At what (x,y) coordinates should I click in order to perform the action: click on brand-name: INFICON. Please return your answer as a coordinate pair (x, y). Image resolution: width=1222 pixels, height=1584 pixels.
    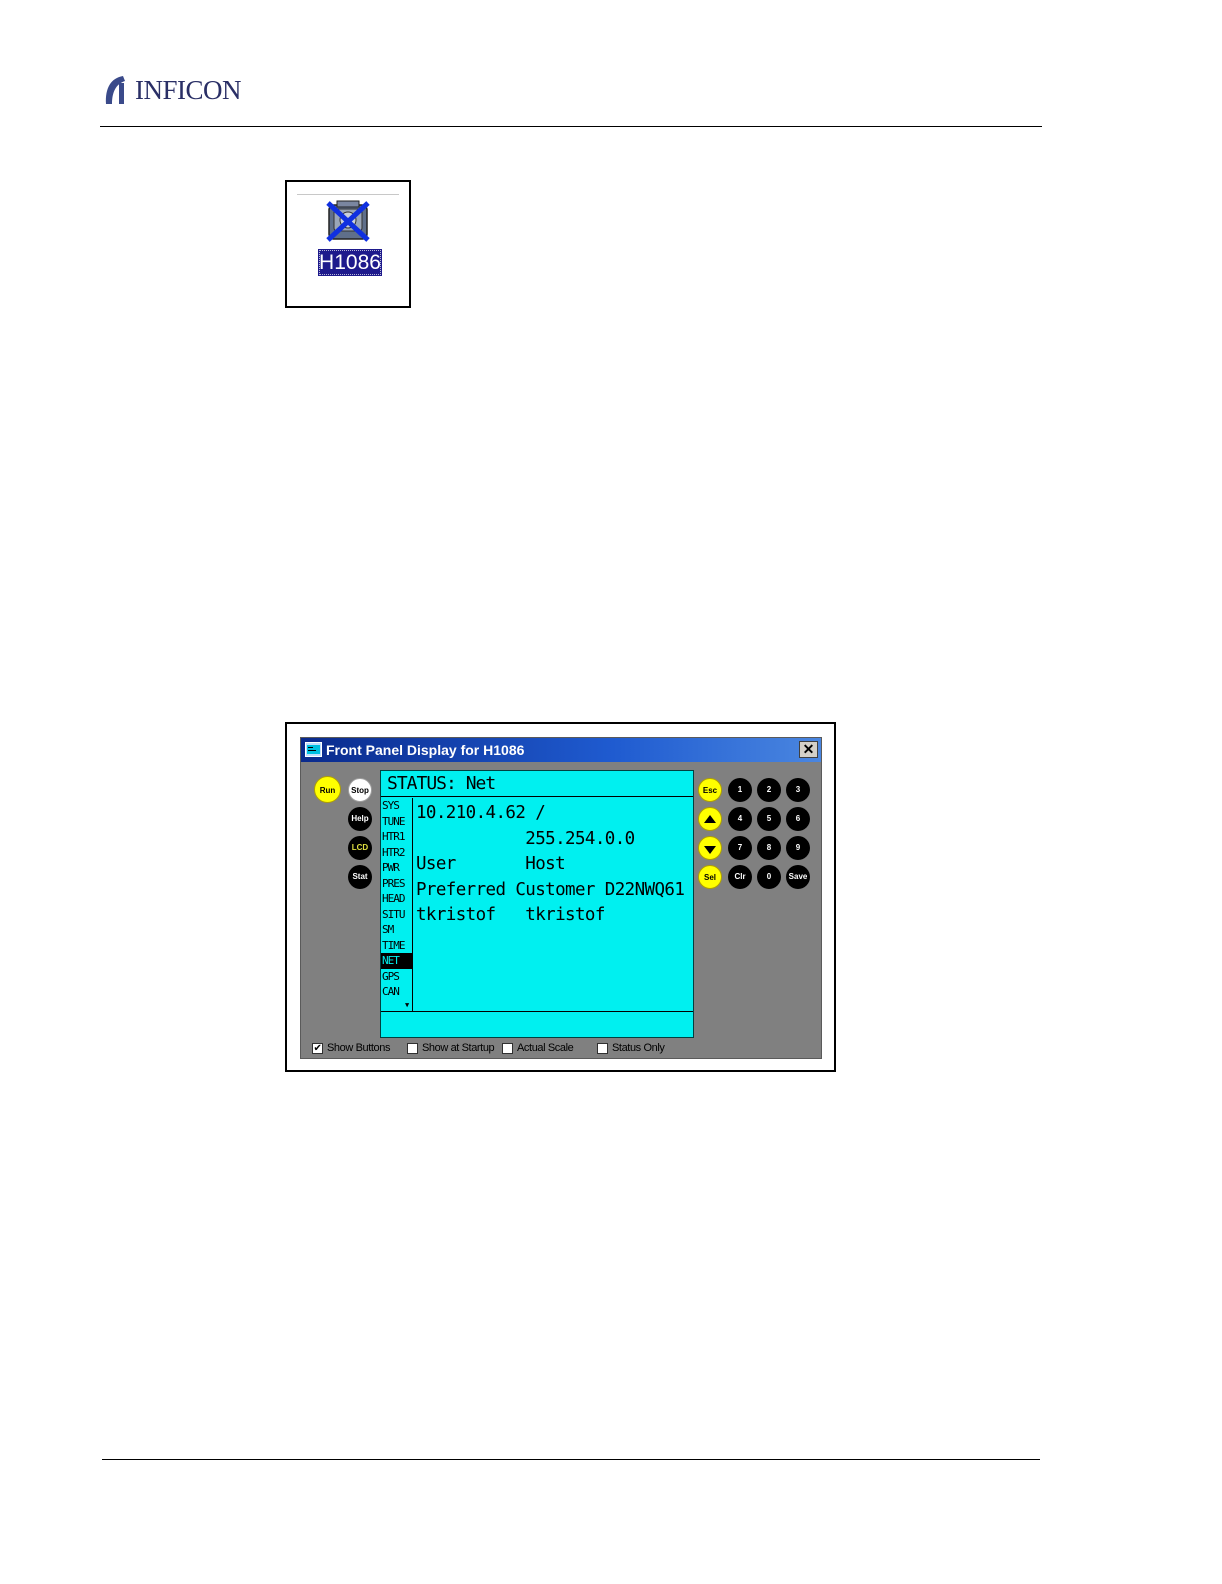
    Looking at the image, I should click on (188, 90).